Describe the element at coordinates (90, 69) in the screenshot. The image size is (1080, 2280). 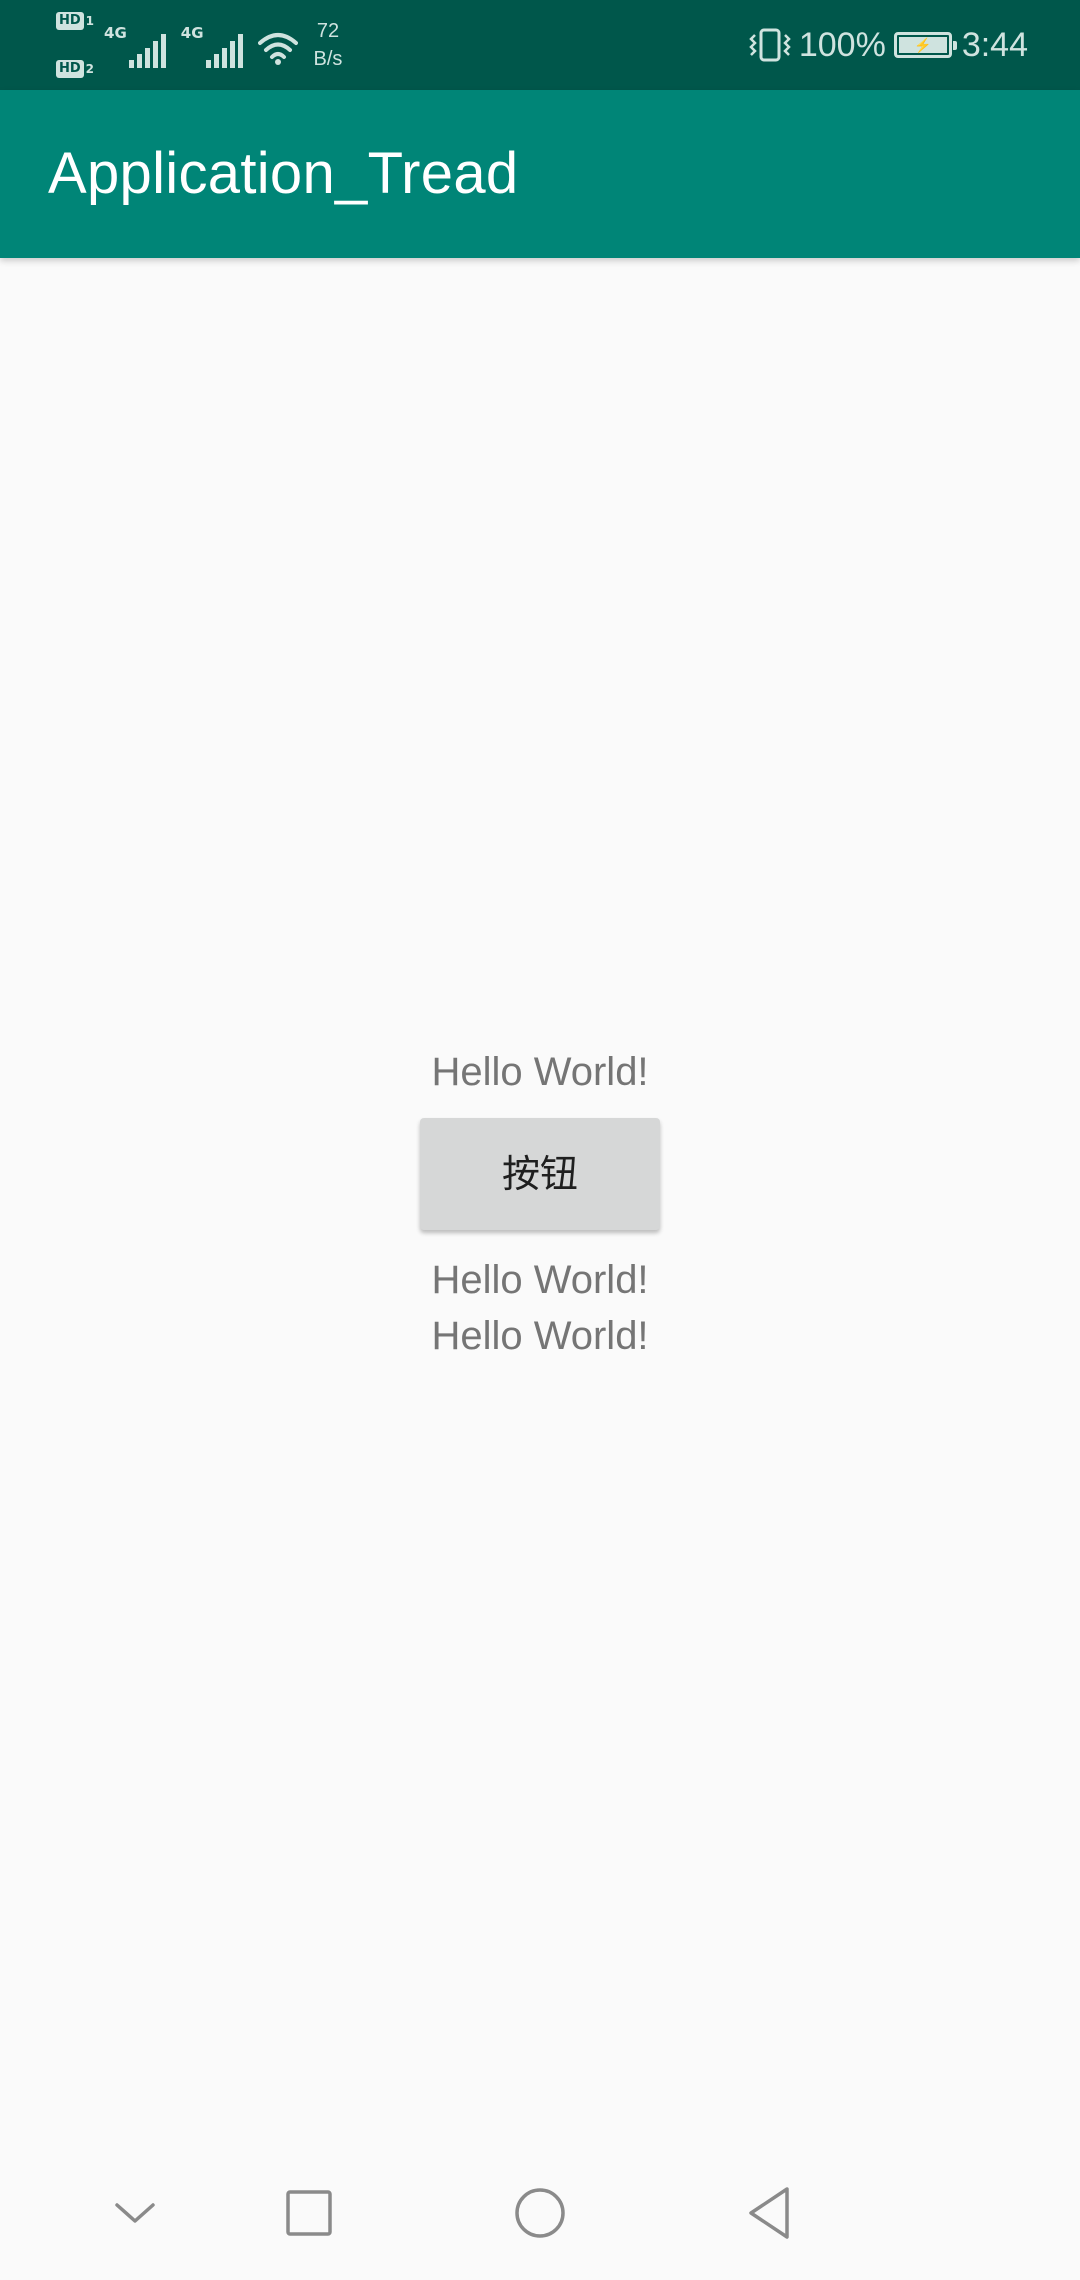
I see `sim-index: 2` at that location.